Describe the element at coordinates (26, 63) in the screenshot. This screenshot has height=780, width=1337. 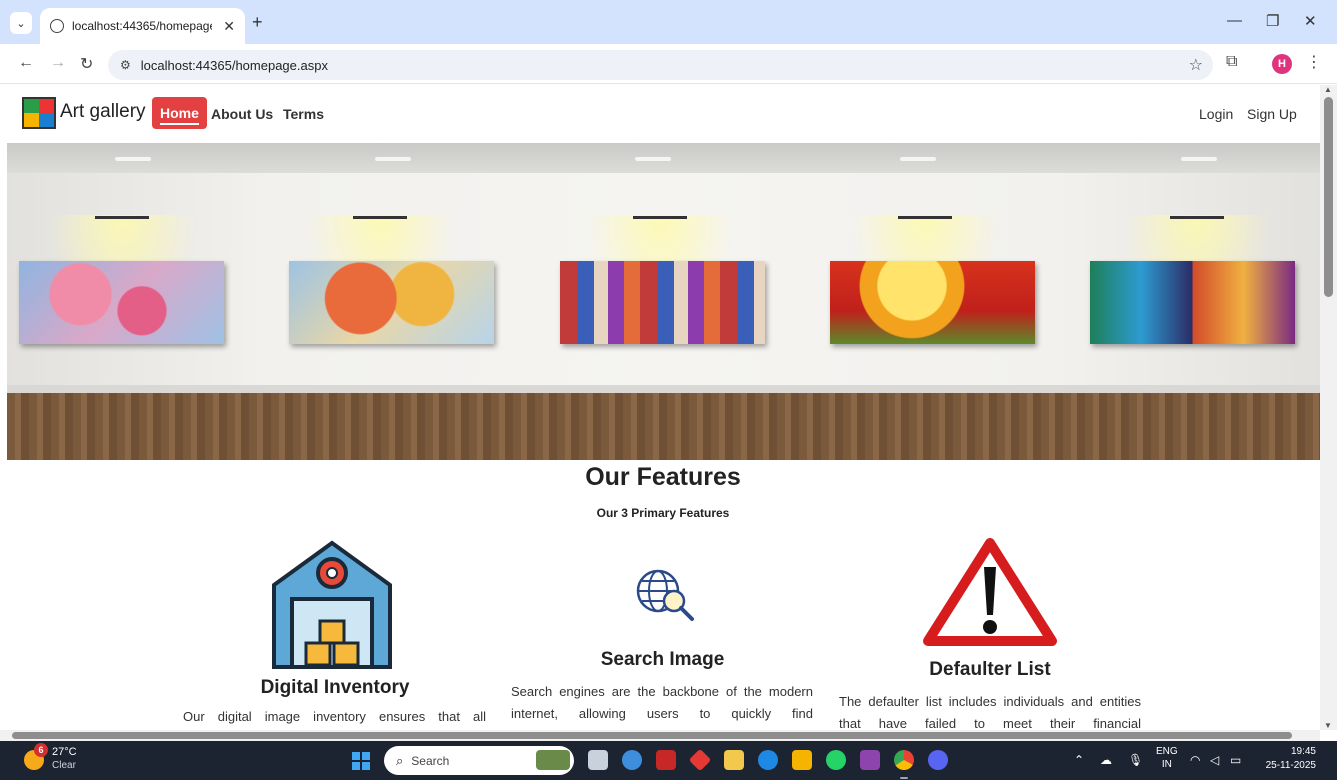
I see `back-button: ←` at that location.